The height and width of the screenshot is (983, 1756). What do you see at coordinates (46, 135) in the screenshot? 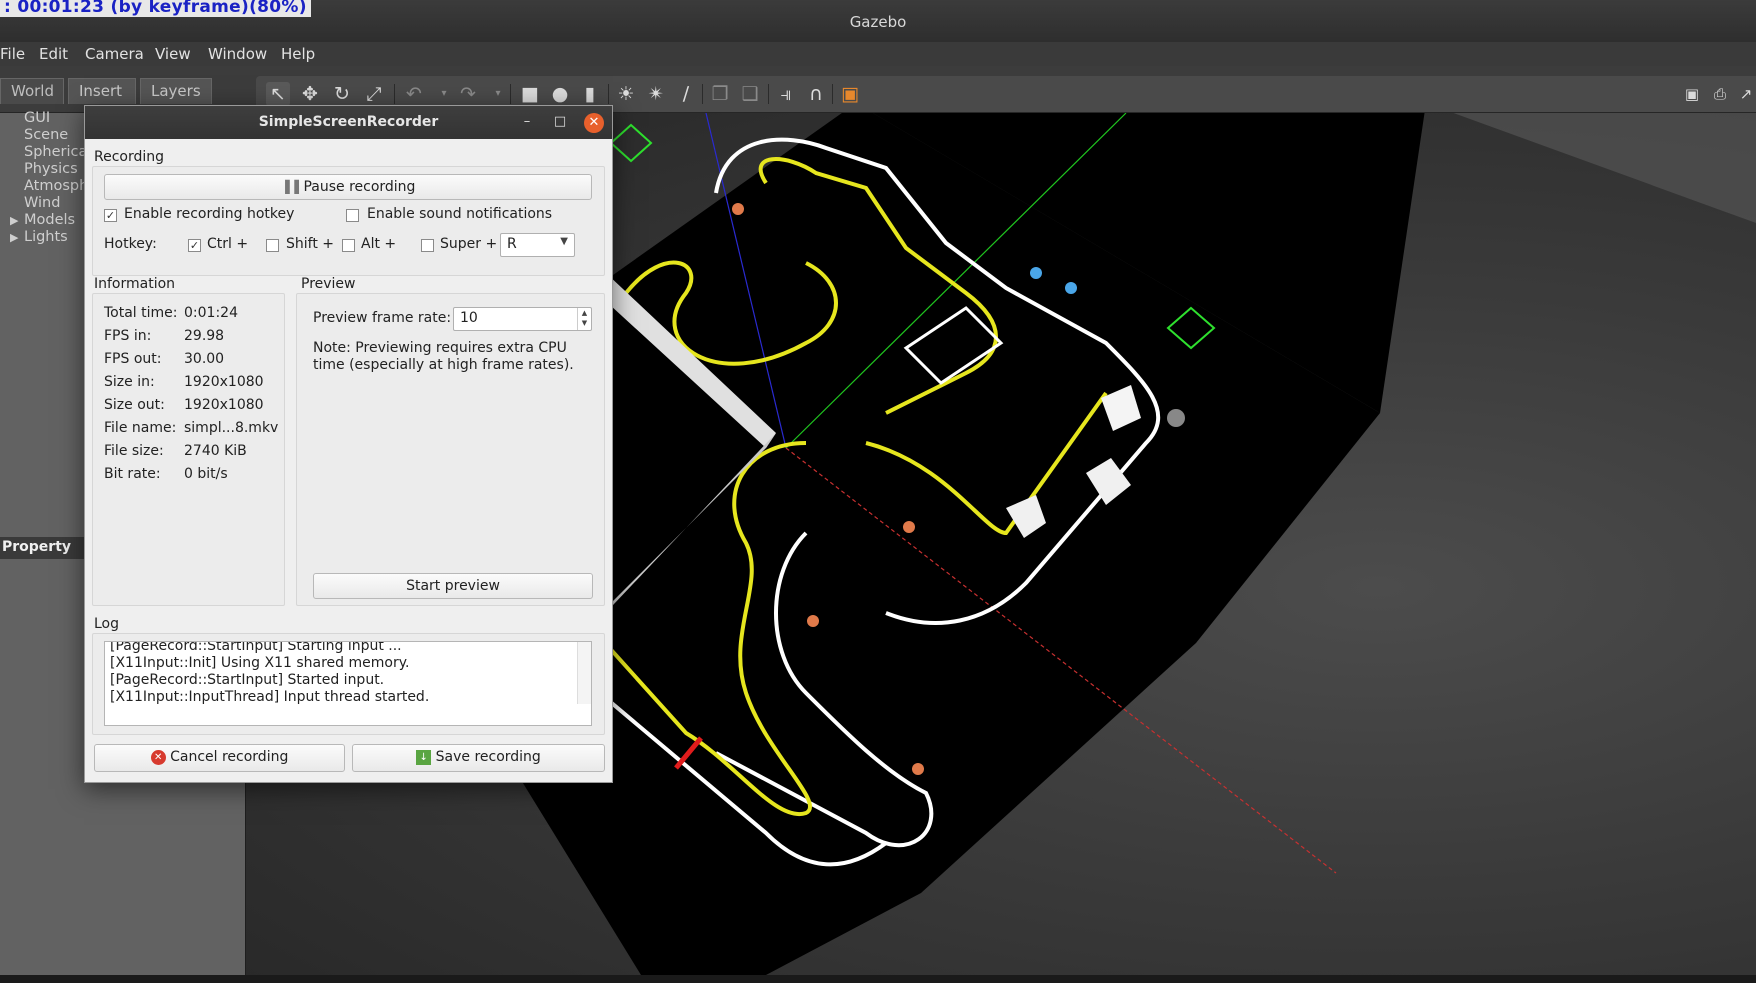
I see `tree-item-scene: Scene` at bounding box center [46, 135].